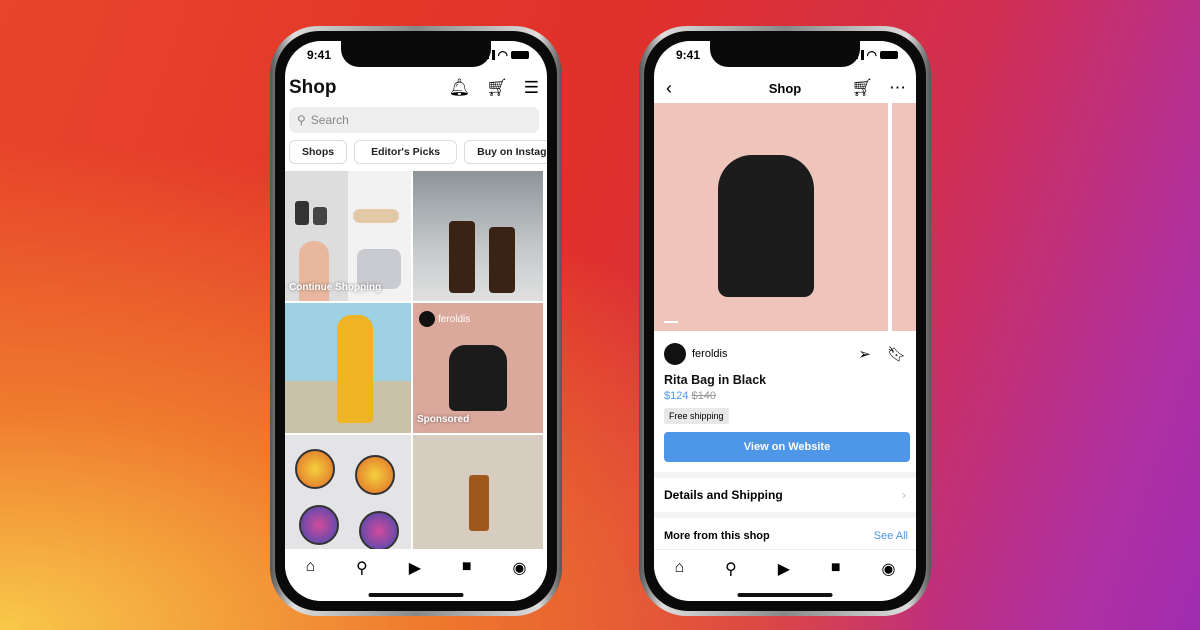 This screenshot has height=630, width=1200. Describe the element at coordinates (715, 380) in the screenshot. I see `product-name: Rita Bag in Black` at that location.